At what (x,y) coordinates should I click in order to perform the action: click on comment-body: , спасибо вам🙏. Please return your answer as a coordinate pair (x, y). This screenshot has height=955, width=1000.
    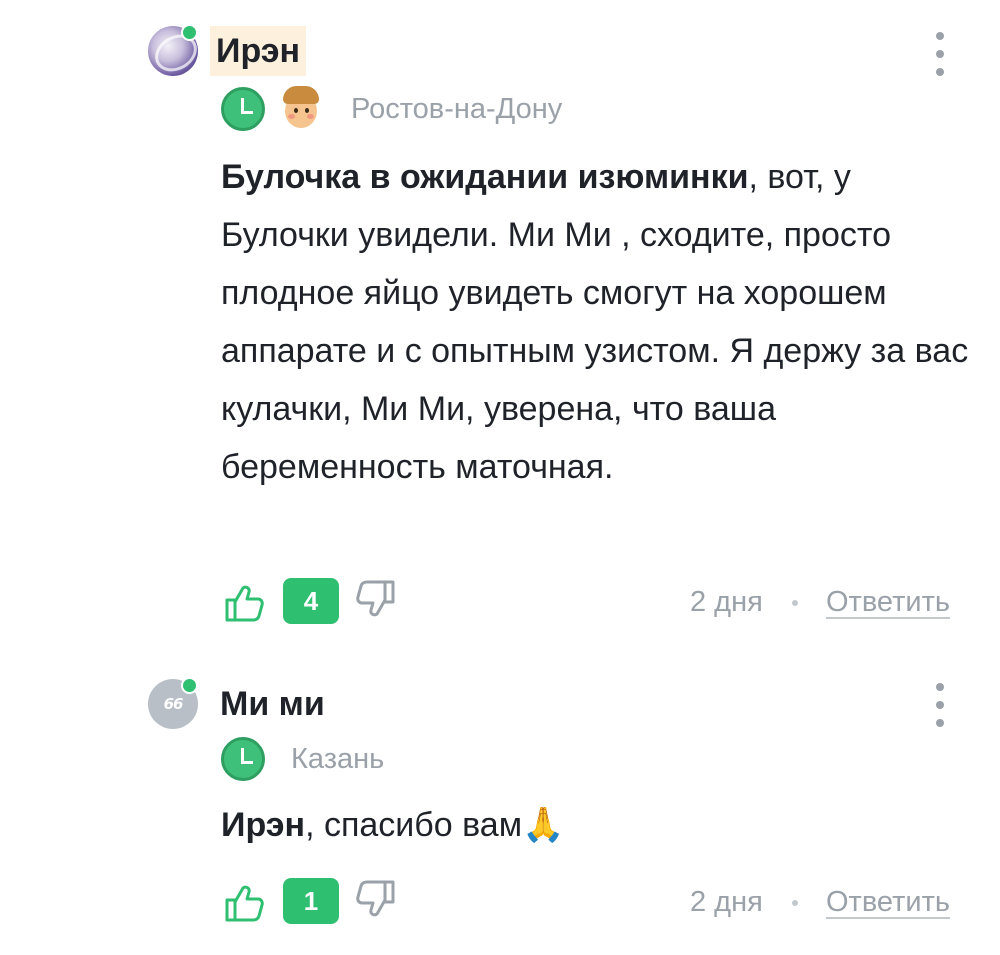
    Looking at the image, I should click on (435, 825).